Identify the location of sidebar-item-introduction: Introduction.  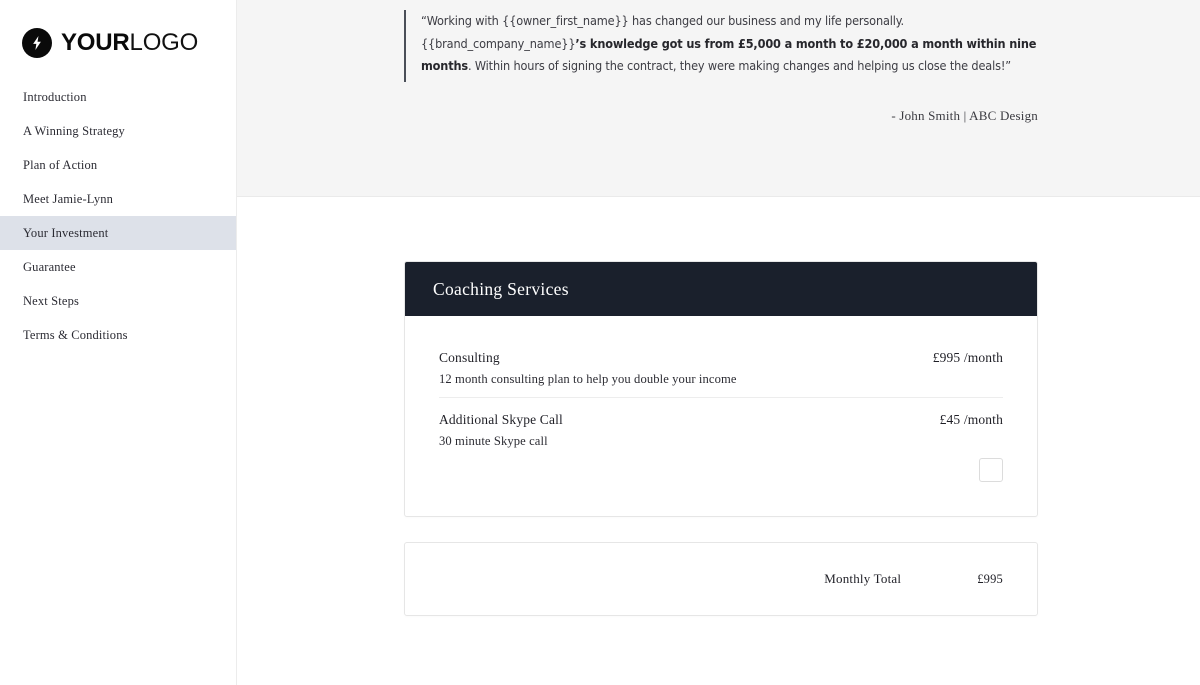
(118, 97).